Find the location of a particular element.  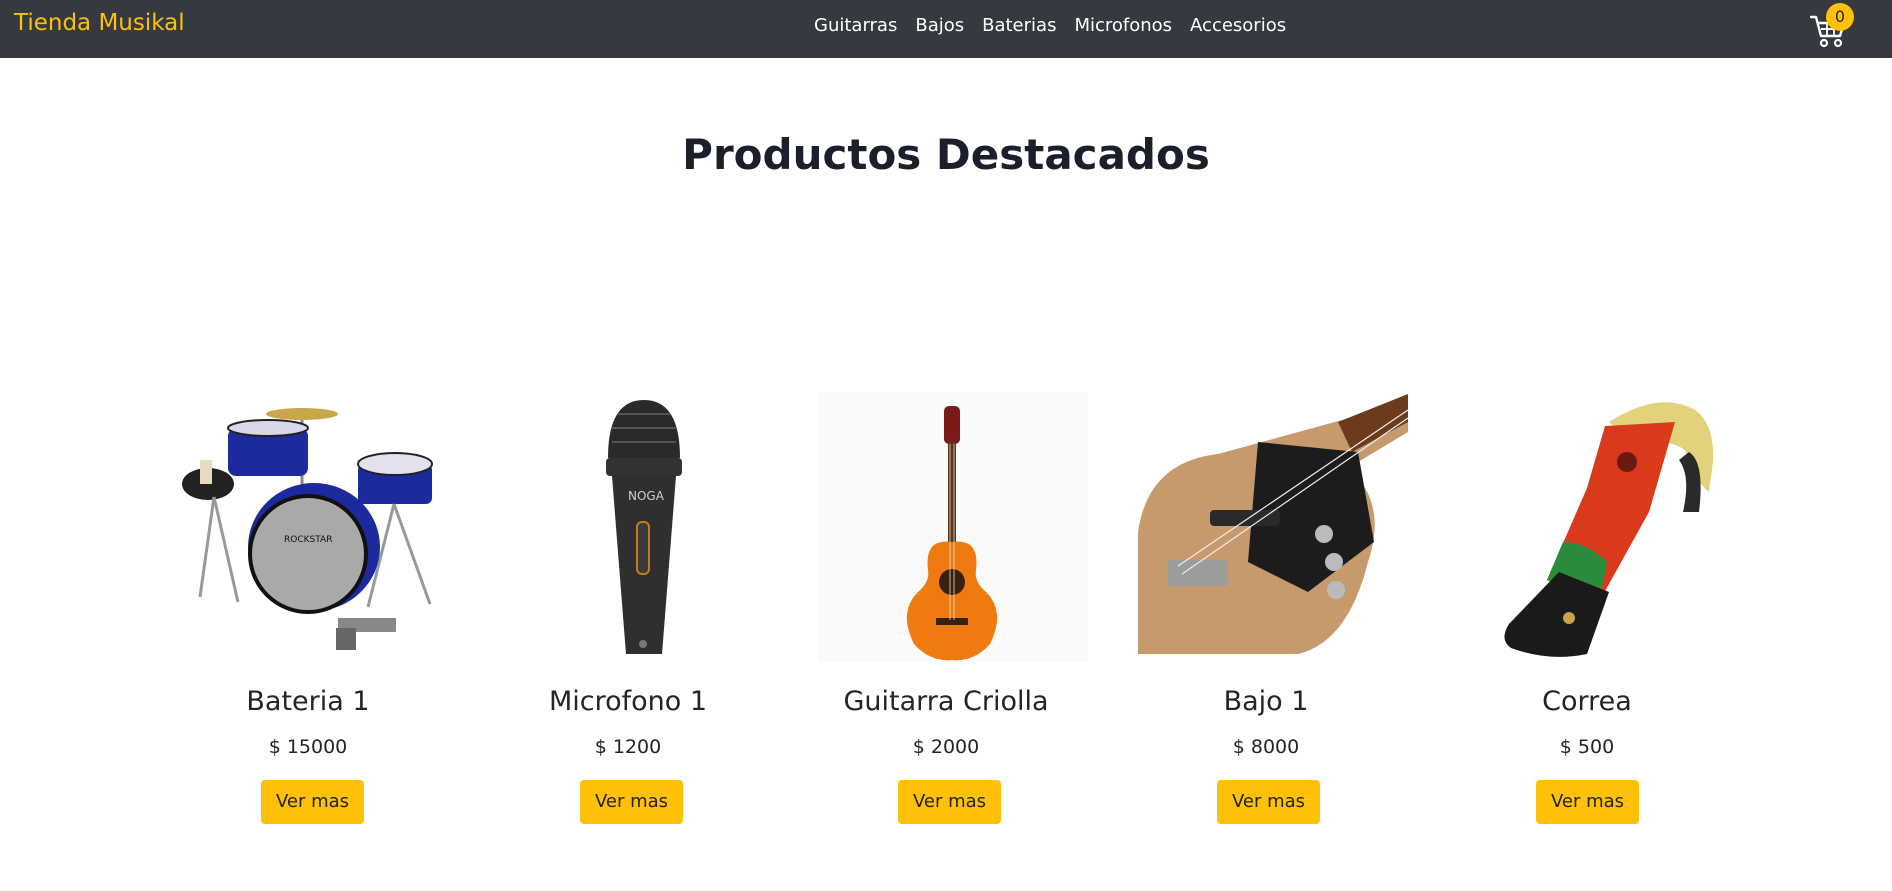

drum-kit-icon: ROCKSTAR is located at coordinates (307, 529).